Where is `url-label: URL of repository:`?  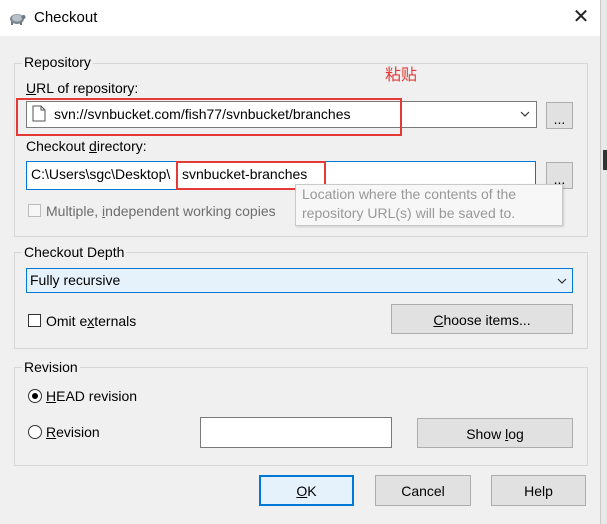
url-label: URL of repository: is located at coordinates (82, 88).